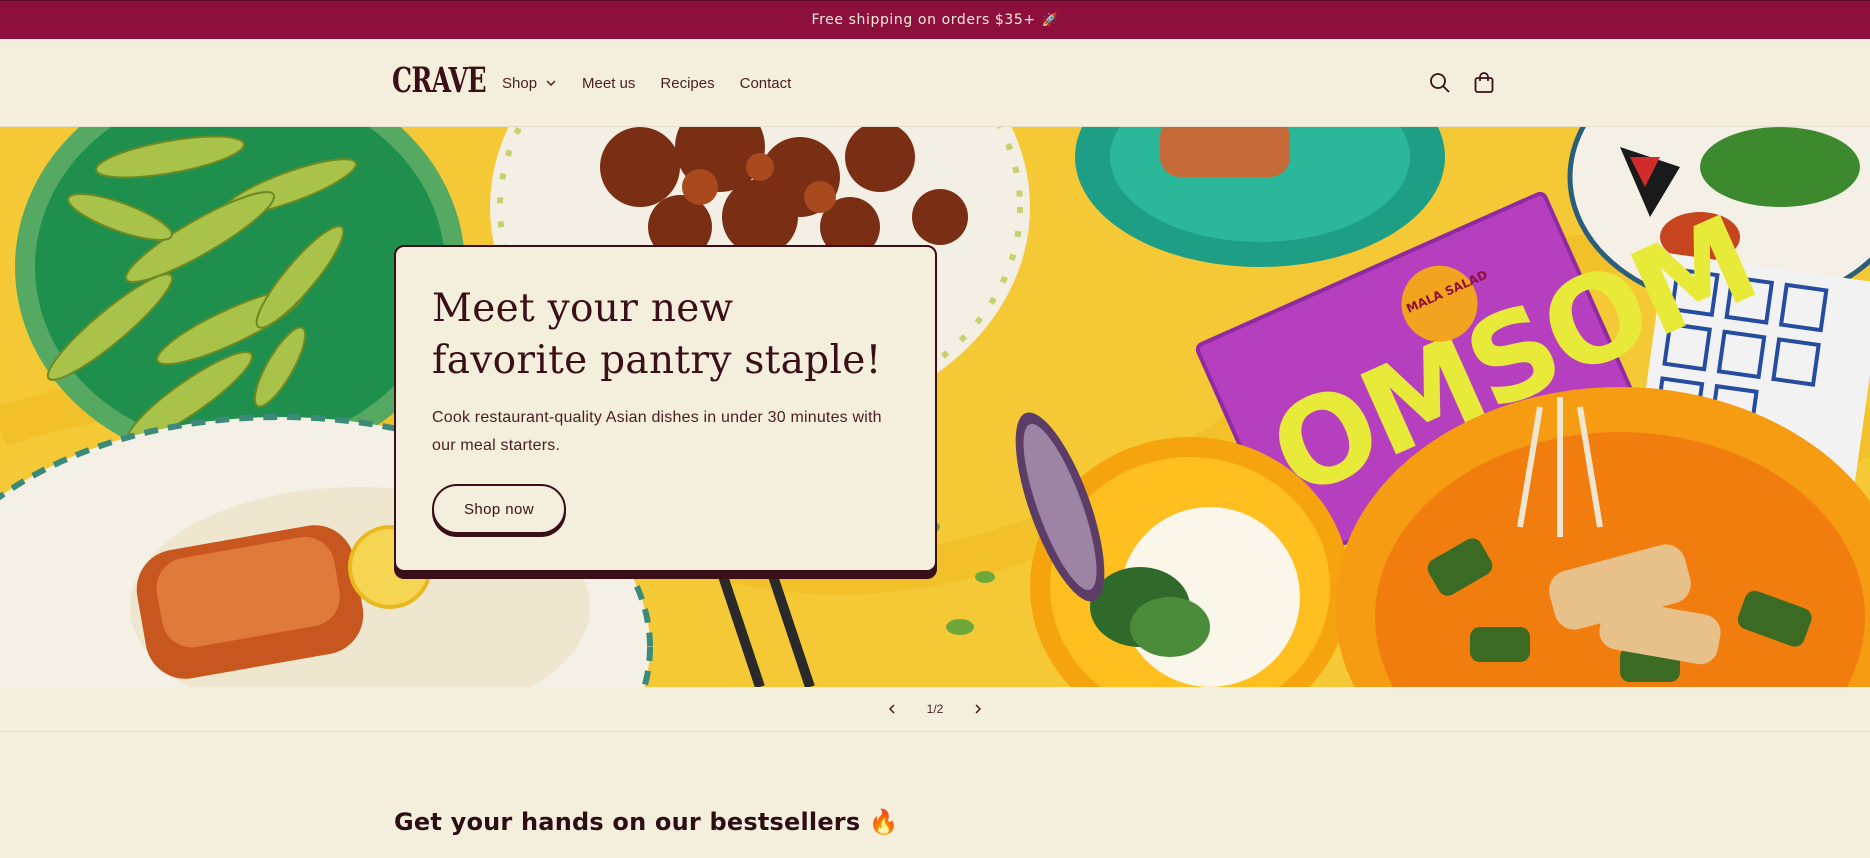 The width and height of the screenshot is (1870, 858). I want to click on rocket-icon: 🚀, so click(1050, 20).